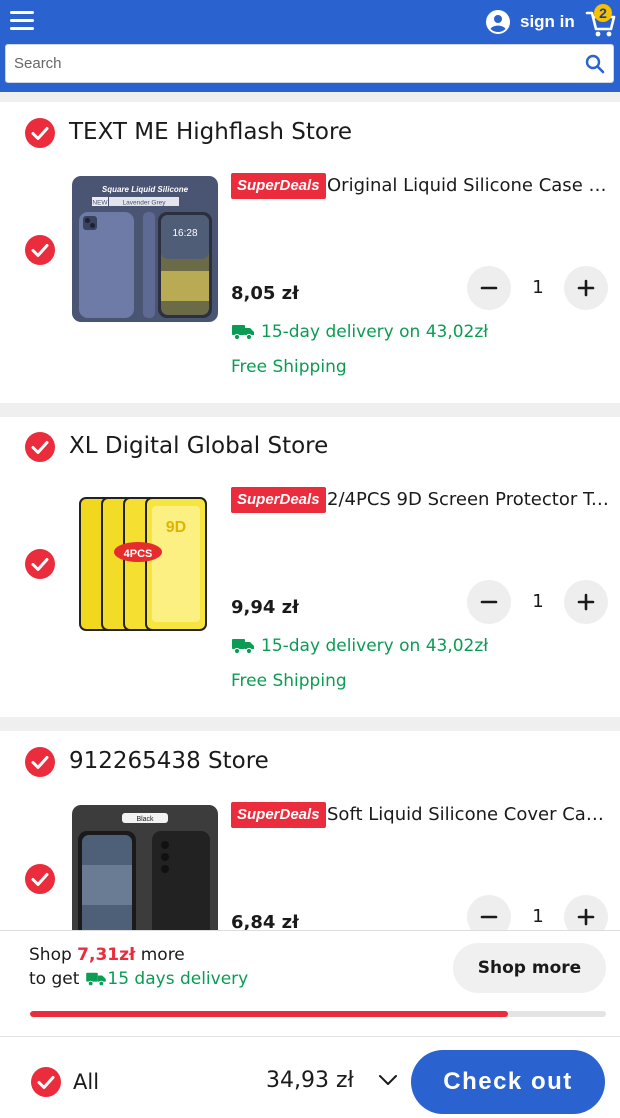  What do you see at coordinates (145, 561) in the screenshot?
I see `product-image: 9D 4PCS` at bounding box center [145, 561].